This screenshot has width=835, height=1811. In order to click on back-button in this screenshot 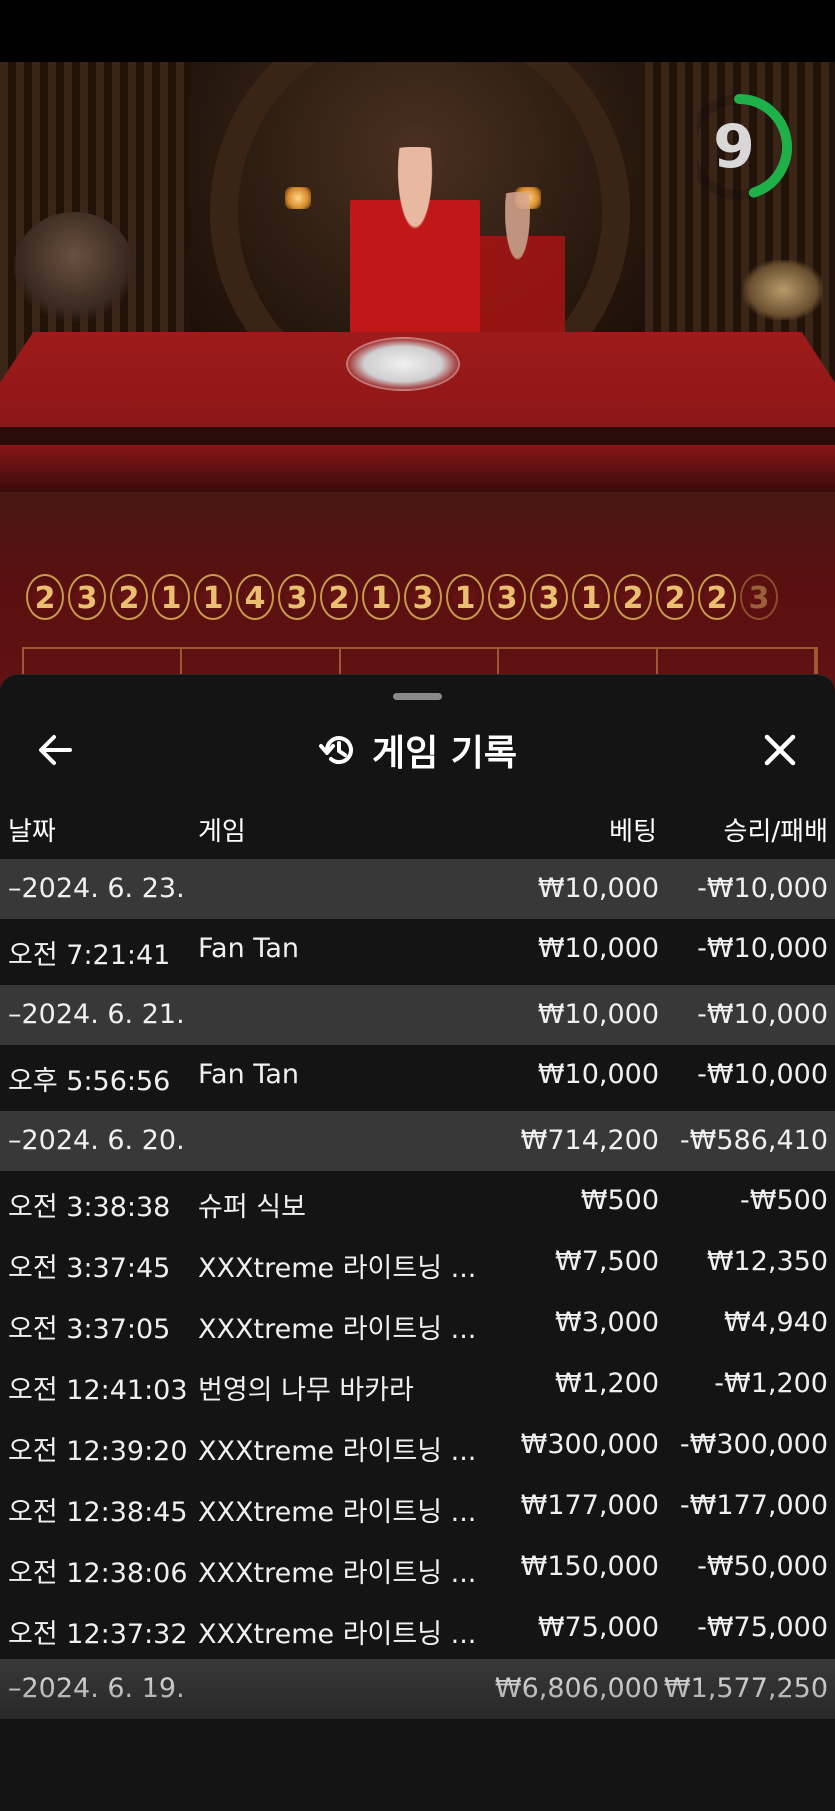, I will do `click(58, 750)`.